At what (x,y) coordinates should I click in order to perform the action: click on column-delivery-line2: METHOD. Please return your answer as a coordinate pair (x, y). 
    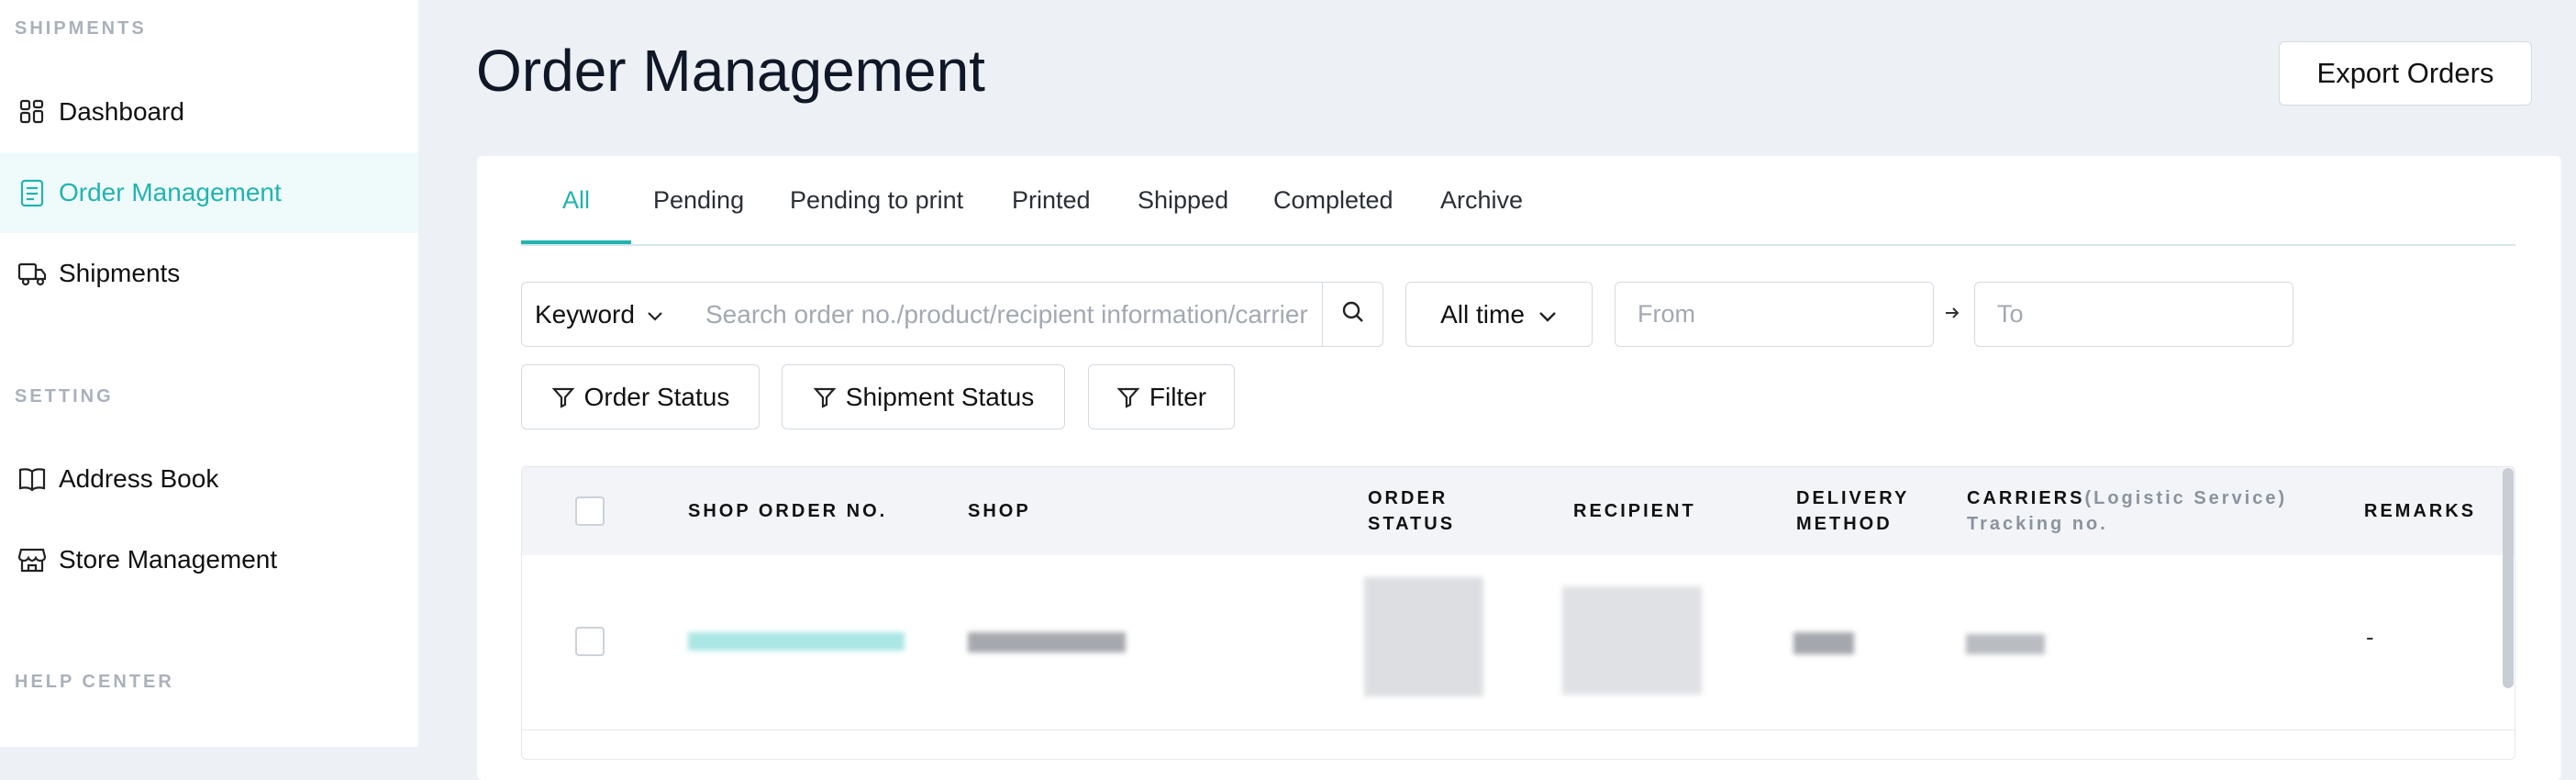
    Looking at the image, I should click on (1844, 524).